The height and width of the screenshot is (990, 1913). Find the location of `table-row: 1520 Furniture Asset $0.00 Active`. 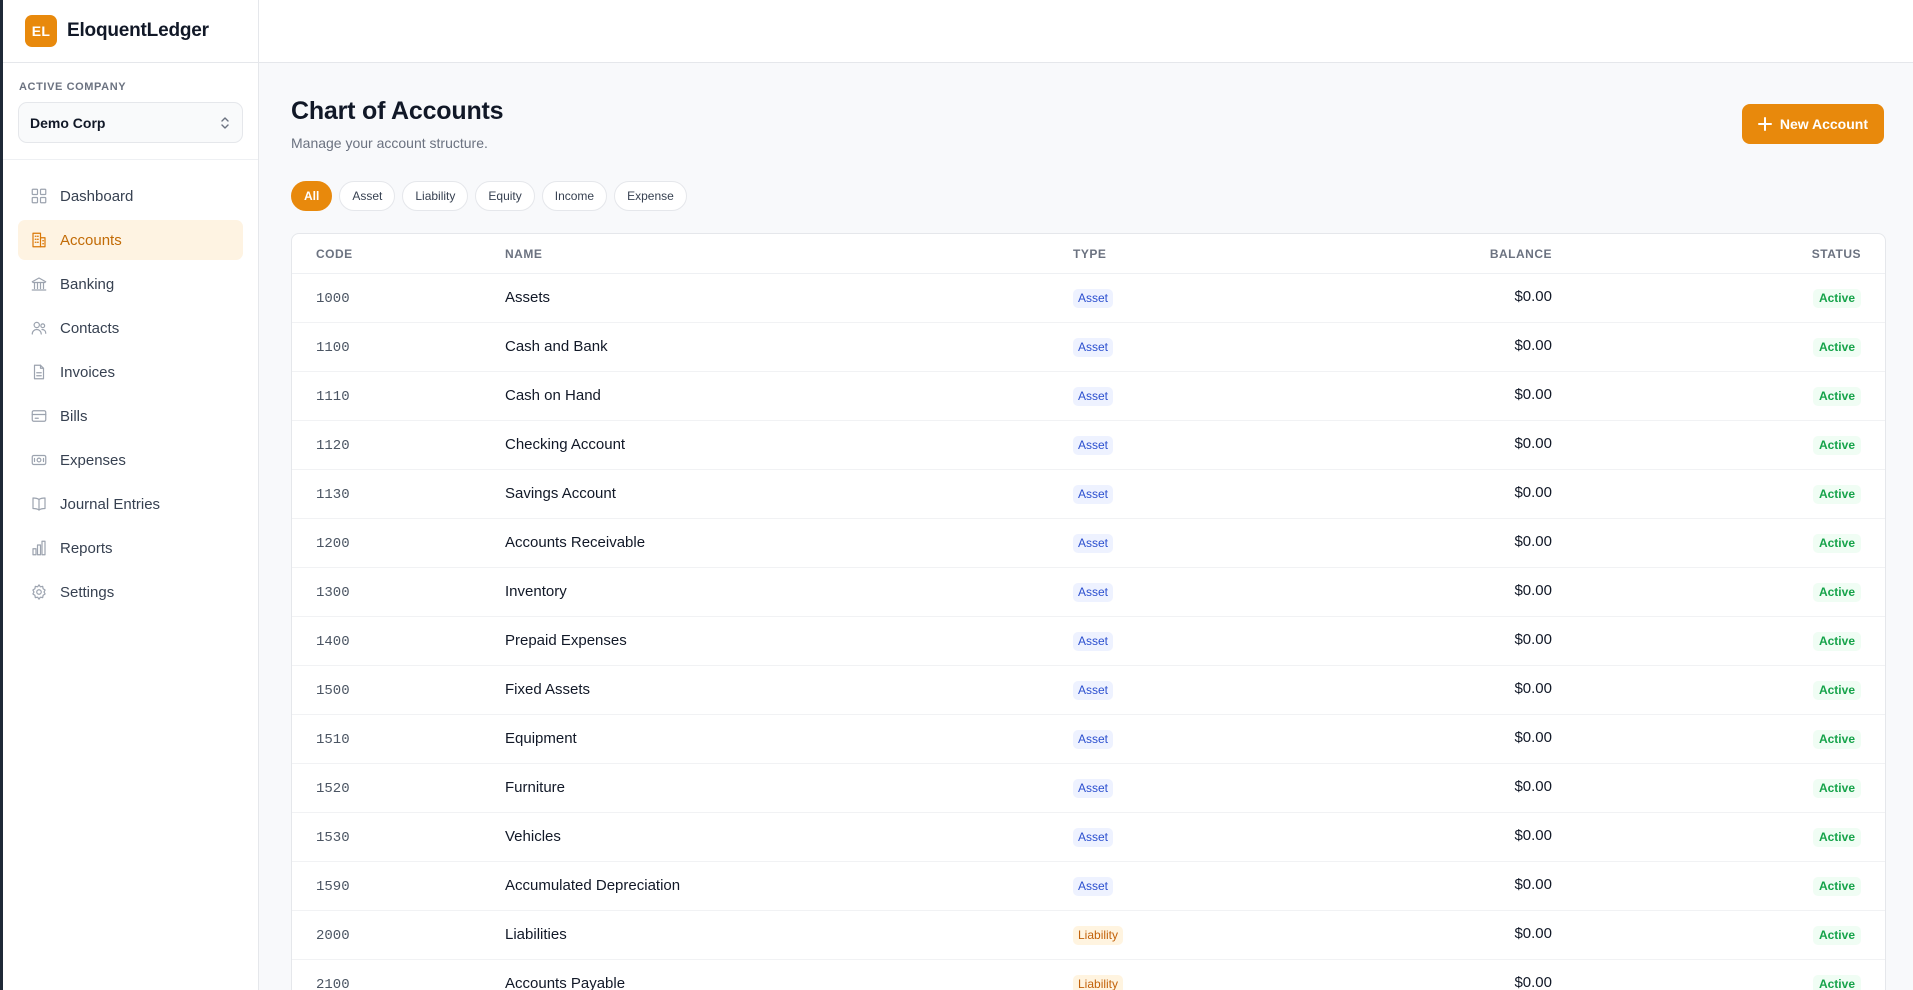

table-row: 1520 Furniture Asset $0.00 Active is located at coordinates (1088, 788).